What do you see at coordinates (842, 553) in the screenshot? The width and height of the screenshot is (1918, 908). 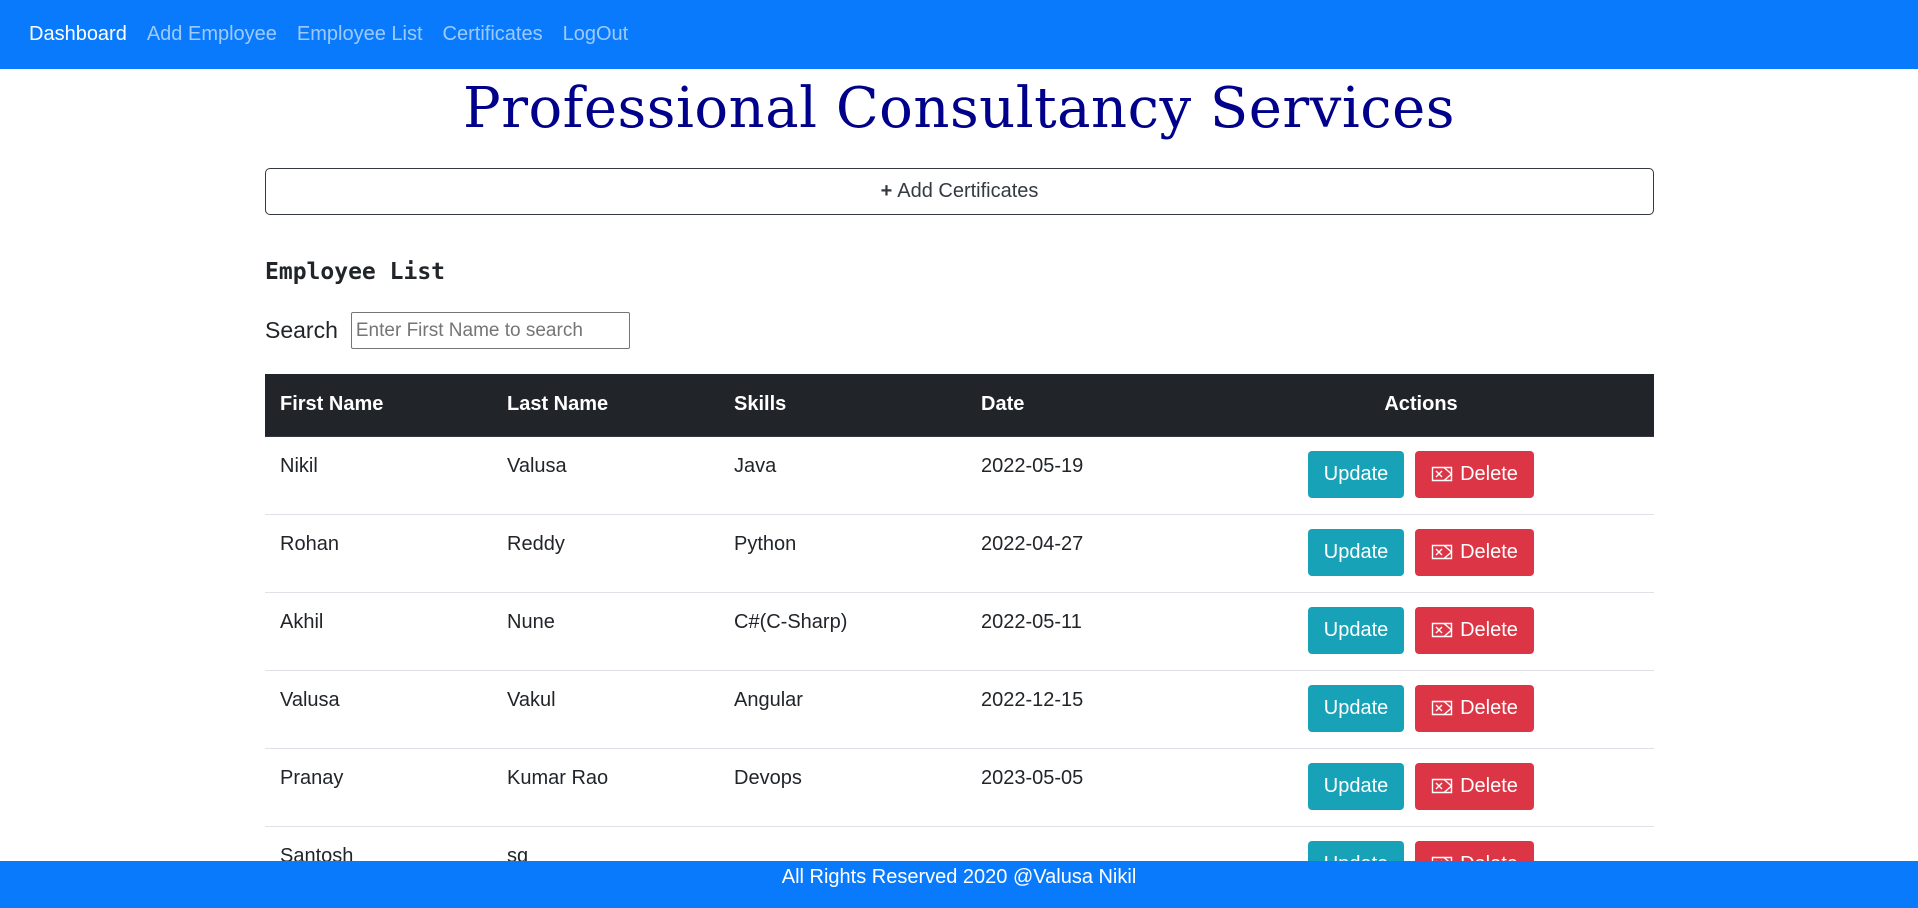 I see `cell-skills: Python` at bounding box center [842, 553].